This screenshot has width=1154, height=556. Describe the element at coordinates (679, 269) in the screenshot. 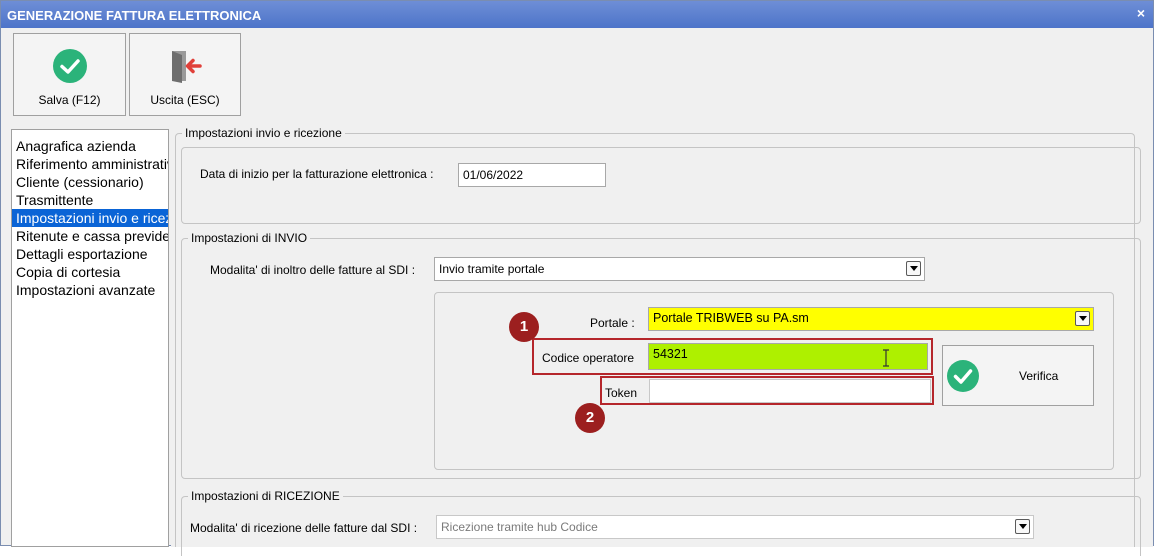

I see `send-mode-select: Invio tramite portale` at that location.